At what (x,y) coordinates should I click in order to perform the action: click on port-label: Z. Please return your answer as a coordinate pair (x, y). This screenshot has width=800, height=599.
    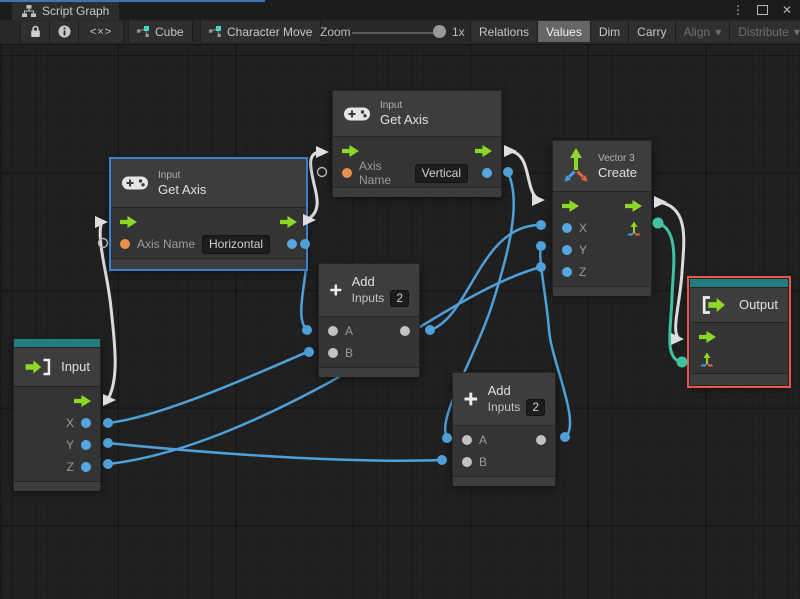
    Looking at the image, I should click on (70, 467).